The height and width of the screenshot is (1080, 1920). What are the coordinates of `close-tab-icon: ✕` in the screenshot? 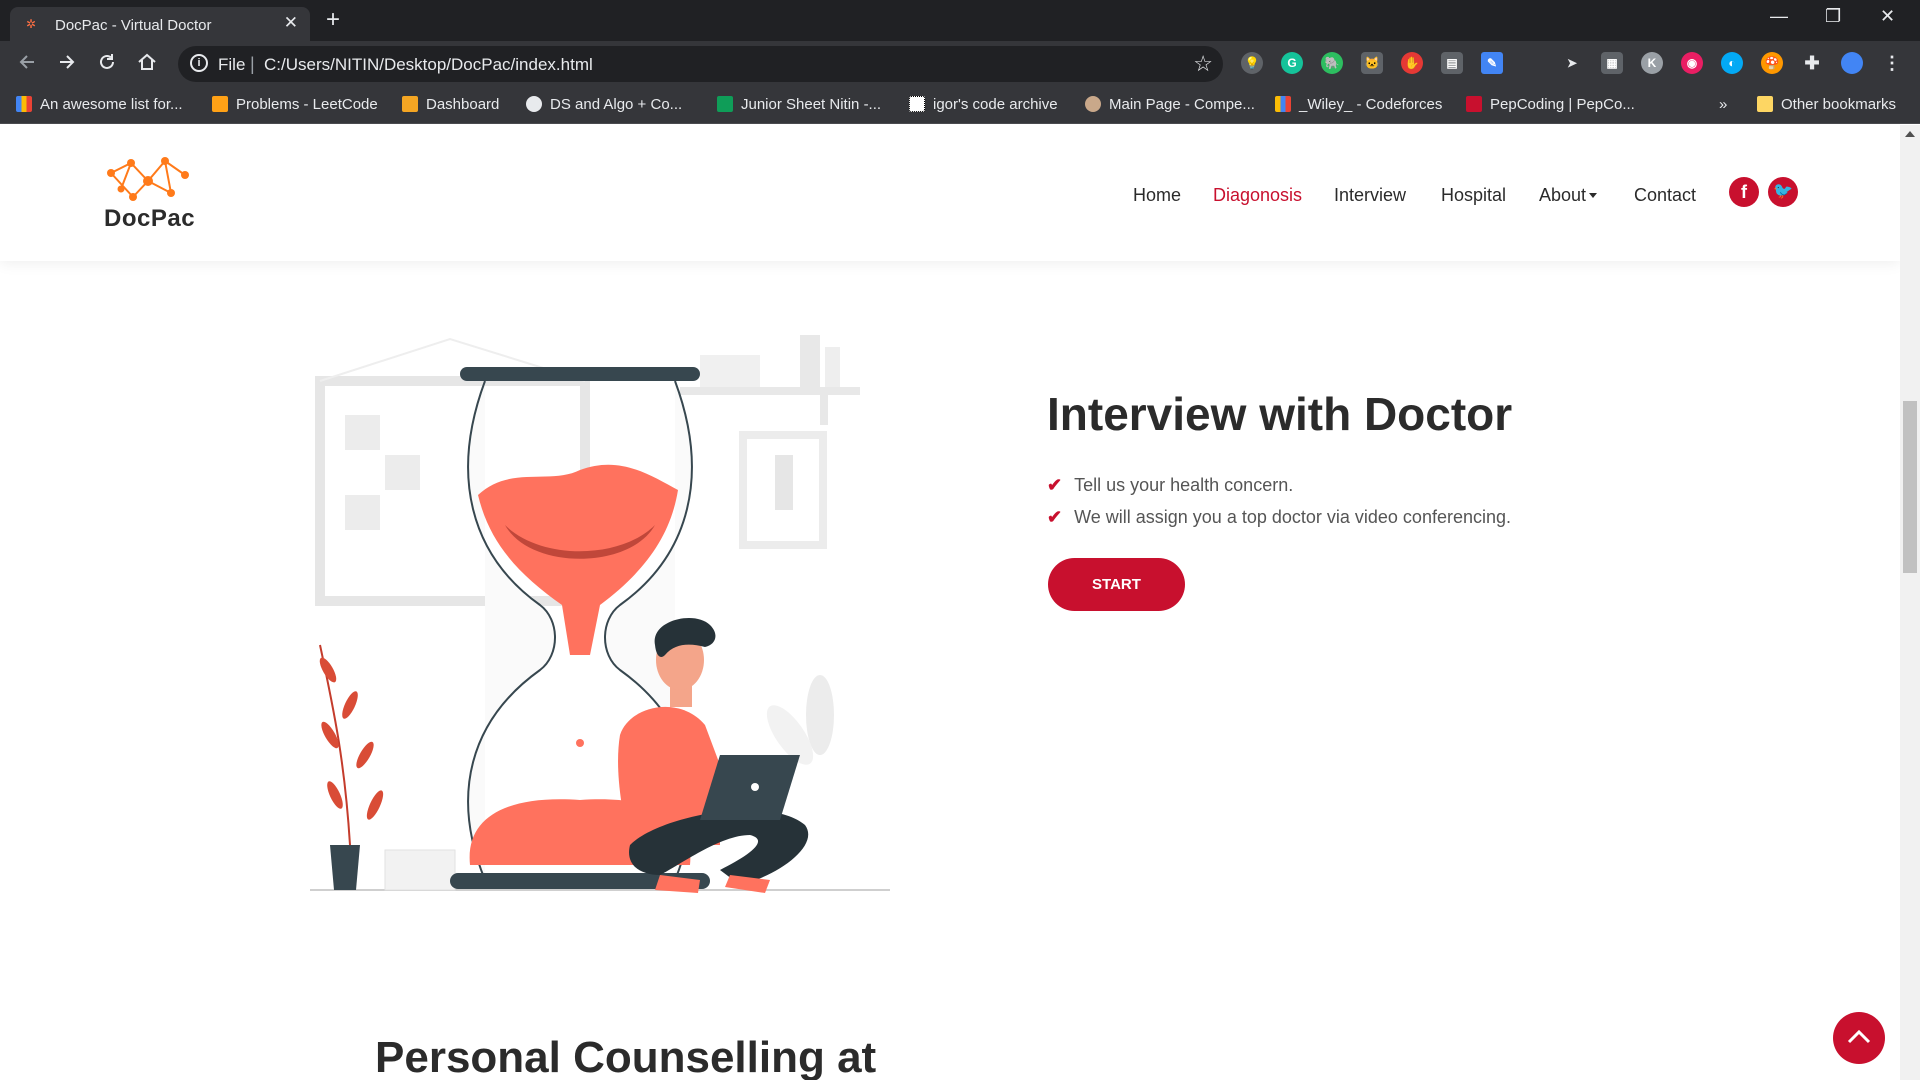 It's located at (291, 23).